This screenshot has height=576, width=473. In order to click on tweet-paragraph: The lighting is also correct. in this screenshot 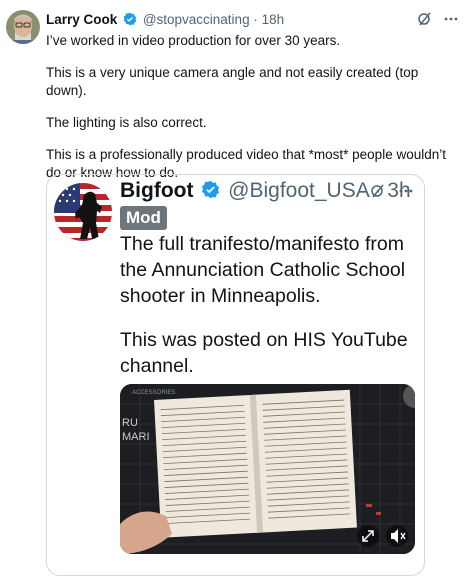, I will do `click(126, 122)`.